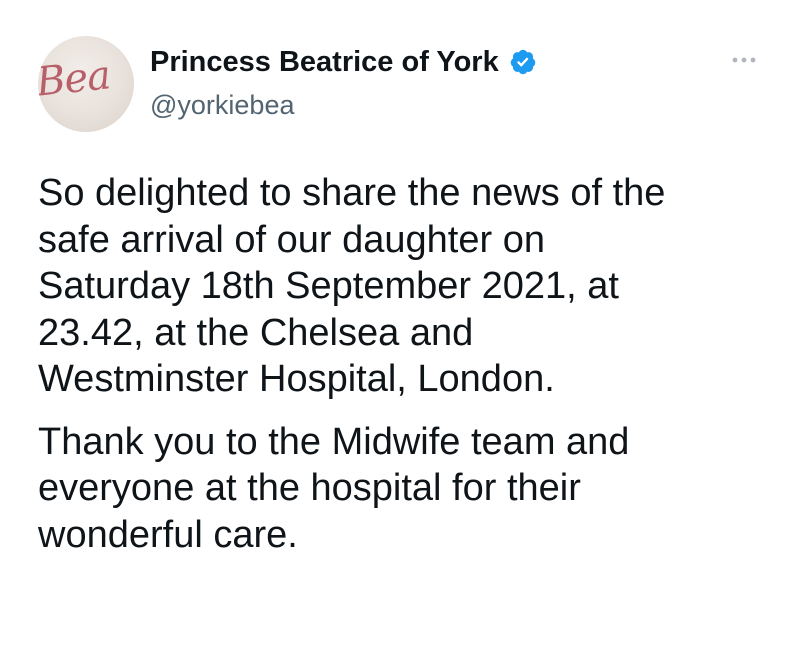 The height and width of the screenshot is (648, 796). Describe the element at coordinates (75, 79) in the screenshot. I see `avatar-lettering: Bea` at that location.